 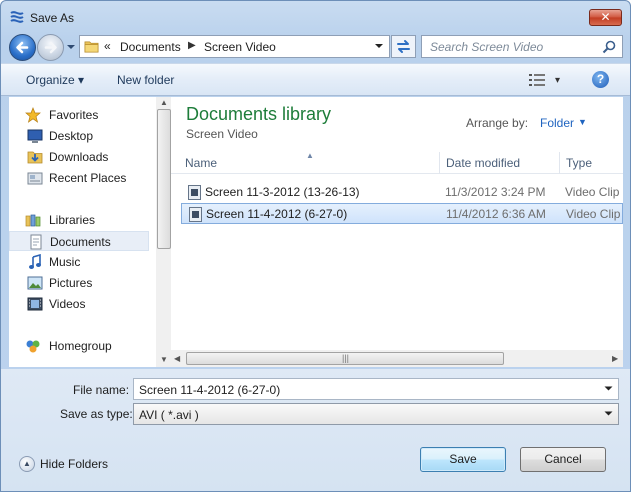 I want to click on sidebar-item-downloads: Downloads, so click(x=79, y=157).